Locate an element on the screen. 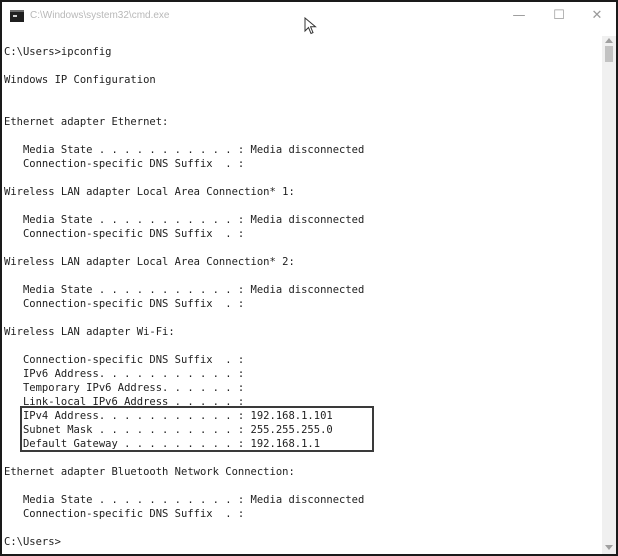 Image resolution: width=618 pixels, height=556 pixels. maximize-button: ☐ is located at coordinates (559, 16).